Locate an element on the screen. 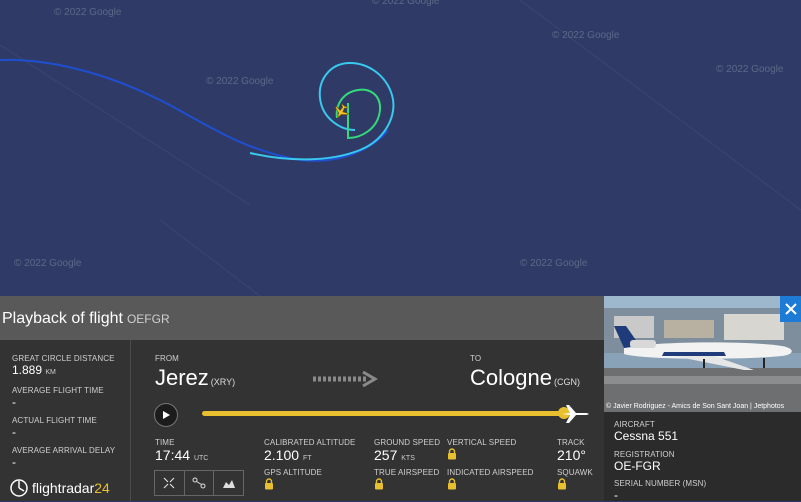 The image size is (801, 502). squawk-field: SQUAWK is located at coordinates (575, 481).